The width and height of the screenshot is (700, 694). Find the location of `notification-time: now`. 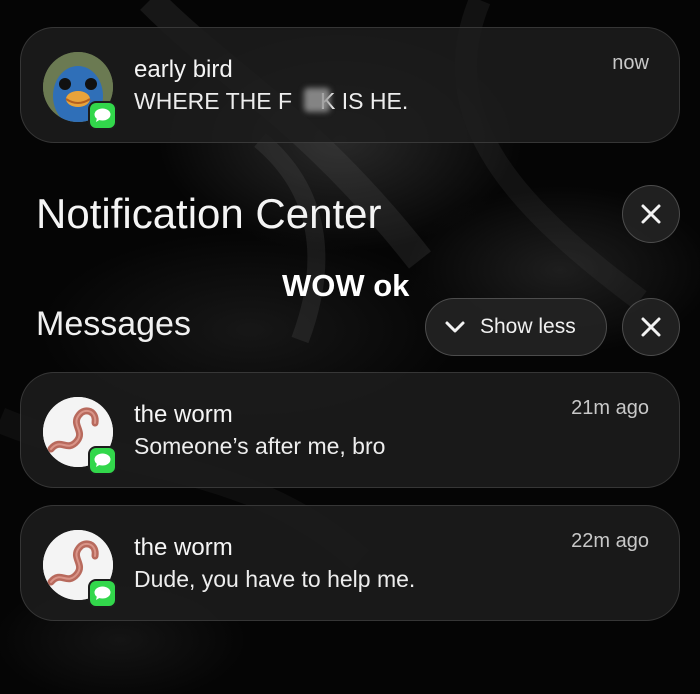

notification-time: now is located at coordinates (630, 63).